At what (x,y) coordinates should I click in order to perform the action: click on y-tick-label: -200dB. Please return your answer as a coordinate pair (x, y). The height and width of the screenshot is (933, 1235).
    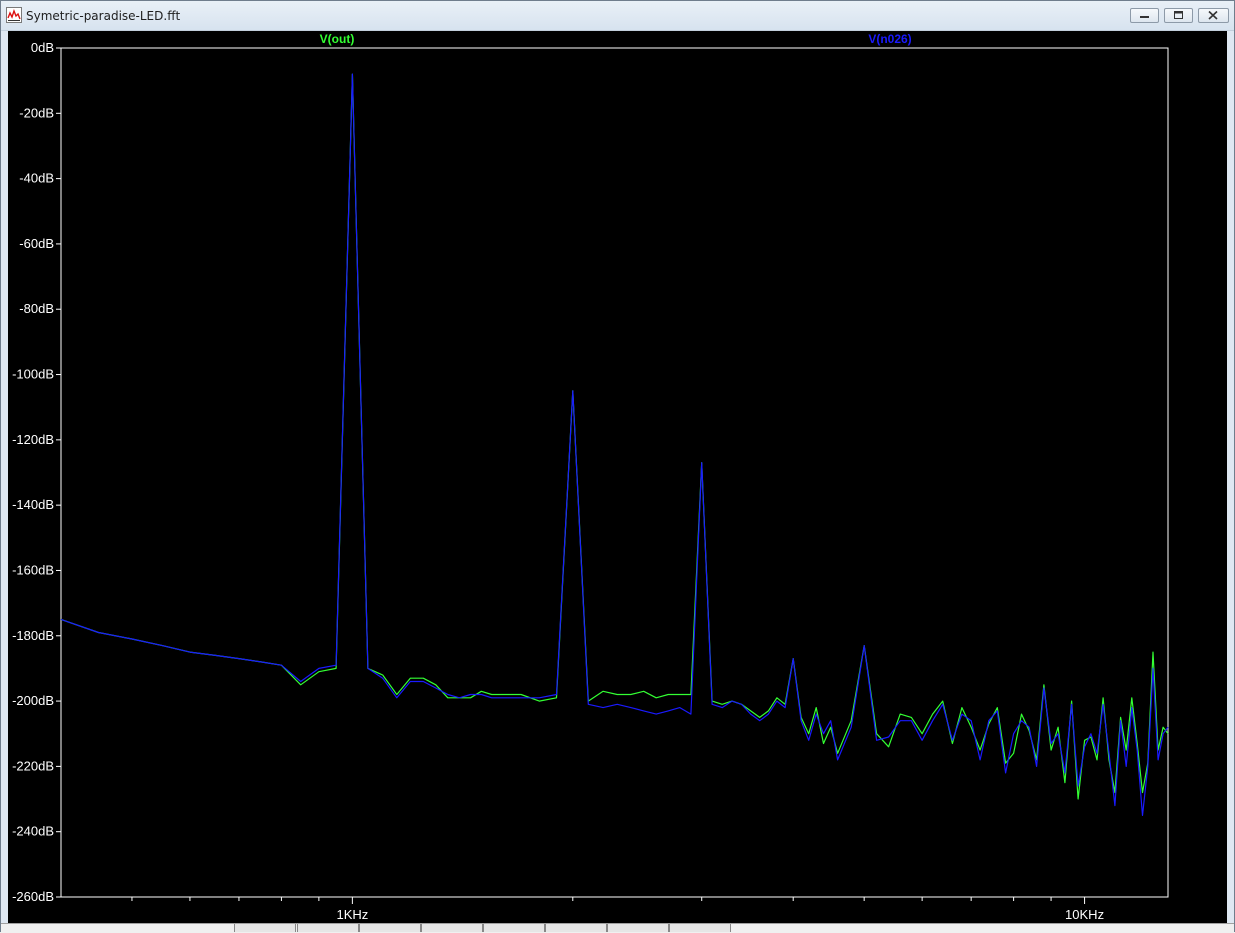
    Looking at the image, I should click on (33, 700).